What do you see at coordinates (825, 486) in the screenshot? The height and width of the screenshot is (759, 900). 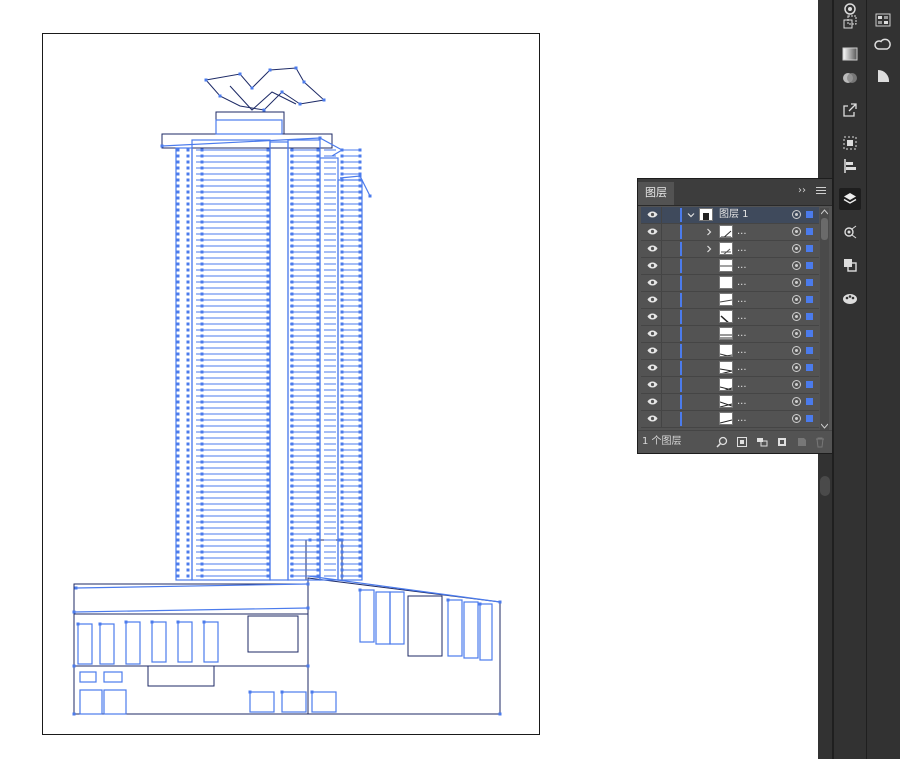 I see `dock-scroll-handle` at bounding box center [825, 486].